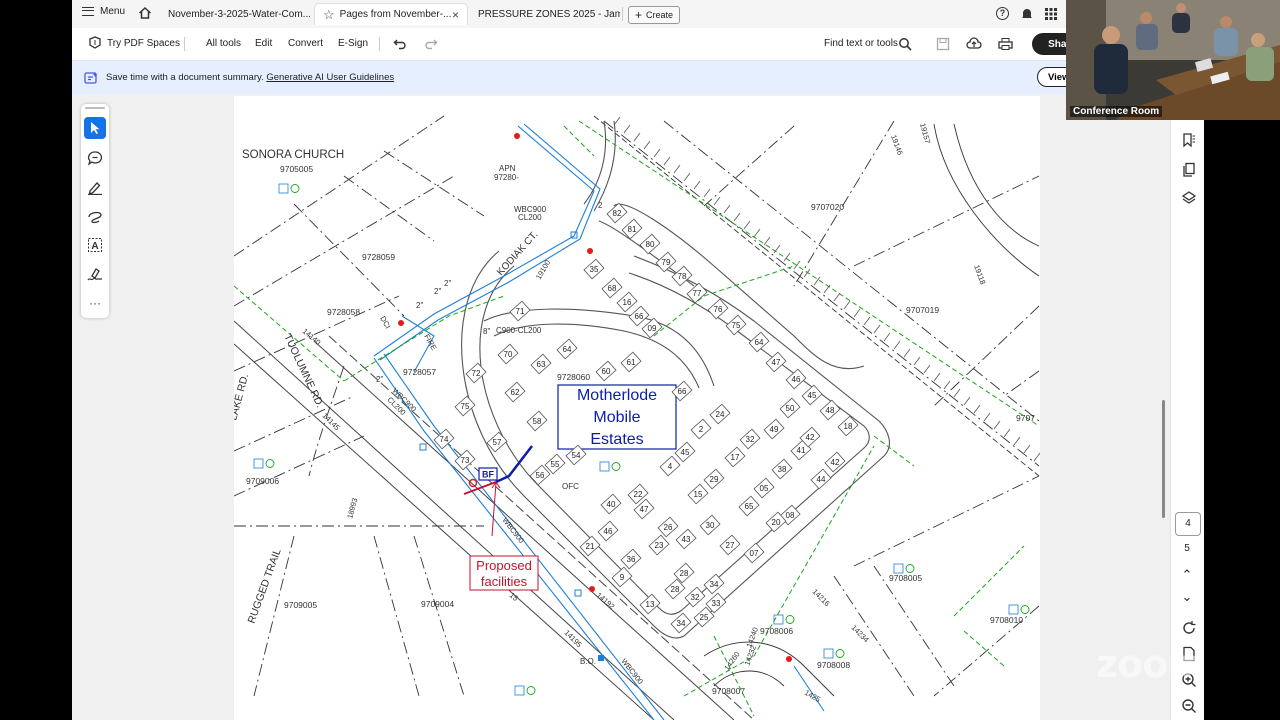 Image resolution: width=1280 pixels, height=720 pixels. What do you see at coordinates (95, 187) in the screenshot?
I see `highlight-tool` at bounding box center [95, 187].